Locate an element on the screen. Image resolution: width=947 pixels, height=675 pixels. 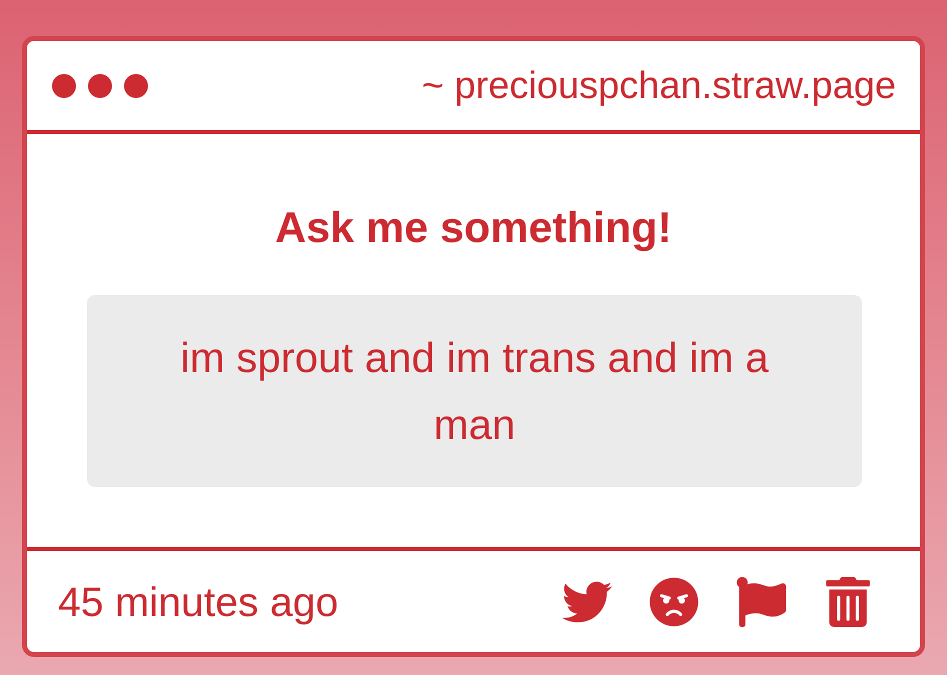
angry-face-icon is located at coordinates (674, 601).